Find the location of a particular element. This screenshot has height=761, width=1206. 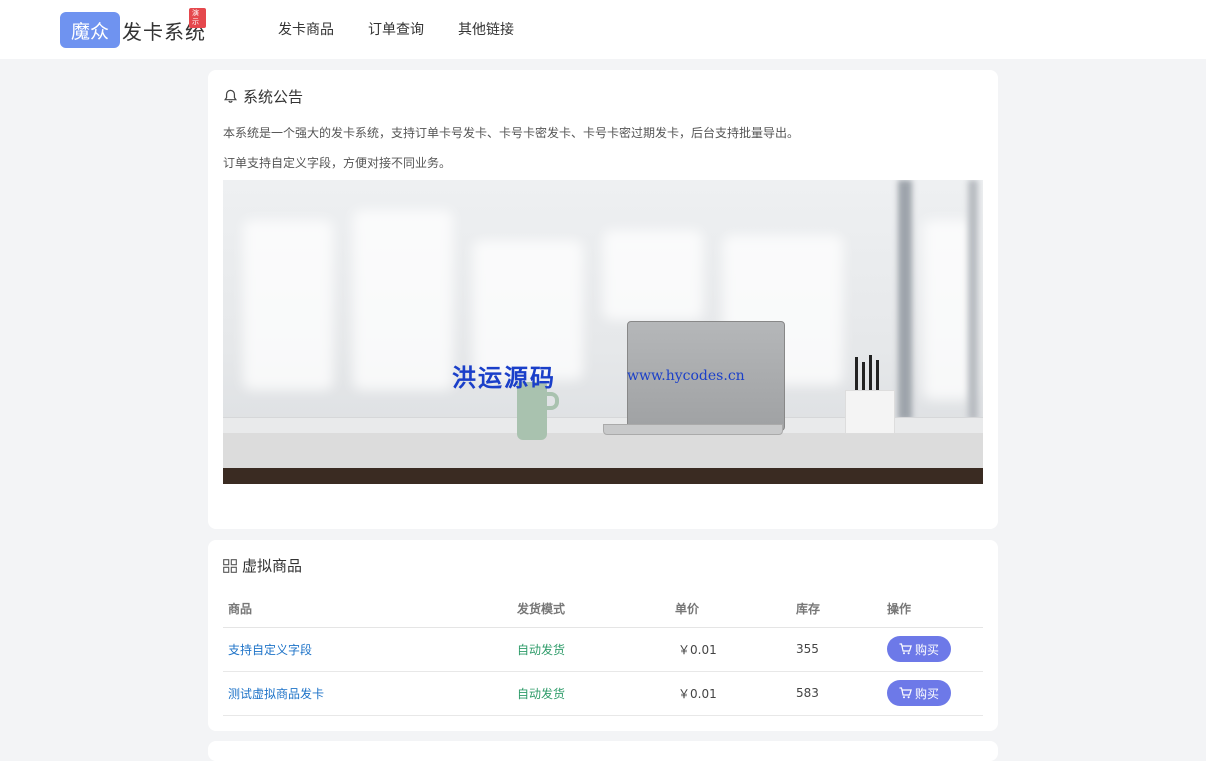

main-nav: 发卡商品 订单查询 其他链接 is located at coordinates (413, 30).